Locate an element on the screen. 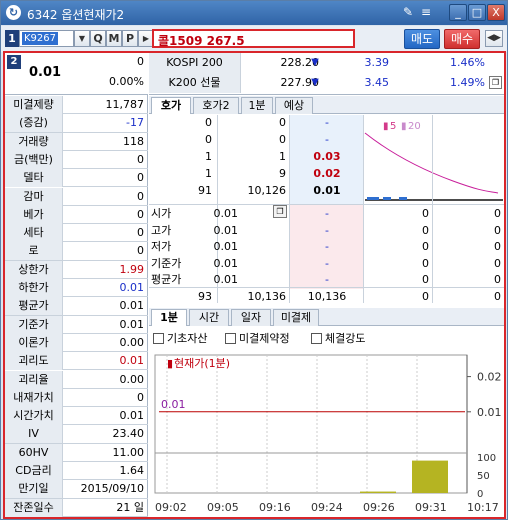 The height and width of the screenshot is (520, 508). index-pct: 1.49% is located at coordinates (467, 82).